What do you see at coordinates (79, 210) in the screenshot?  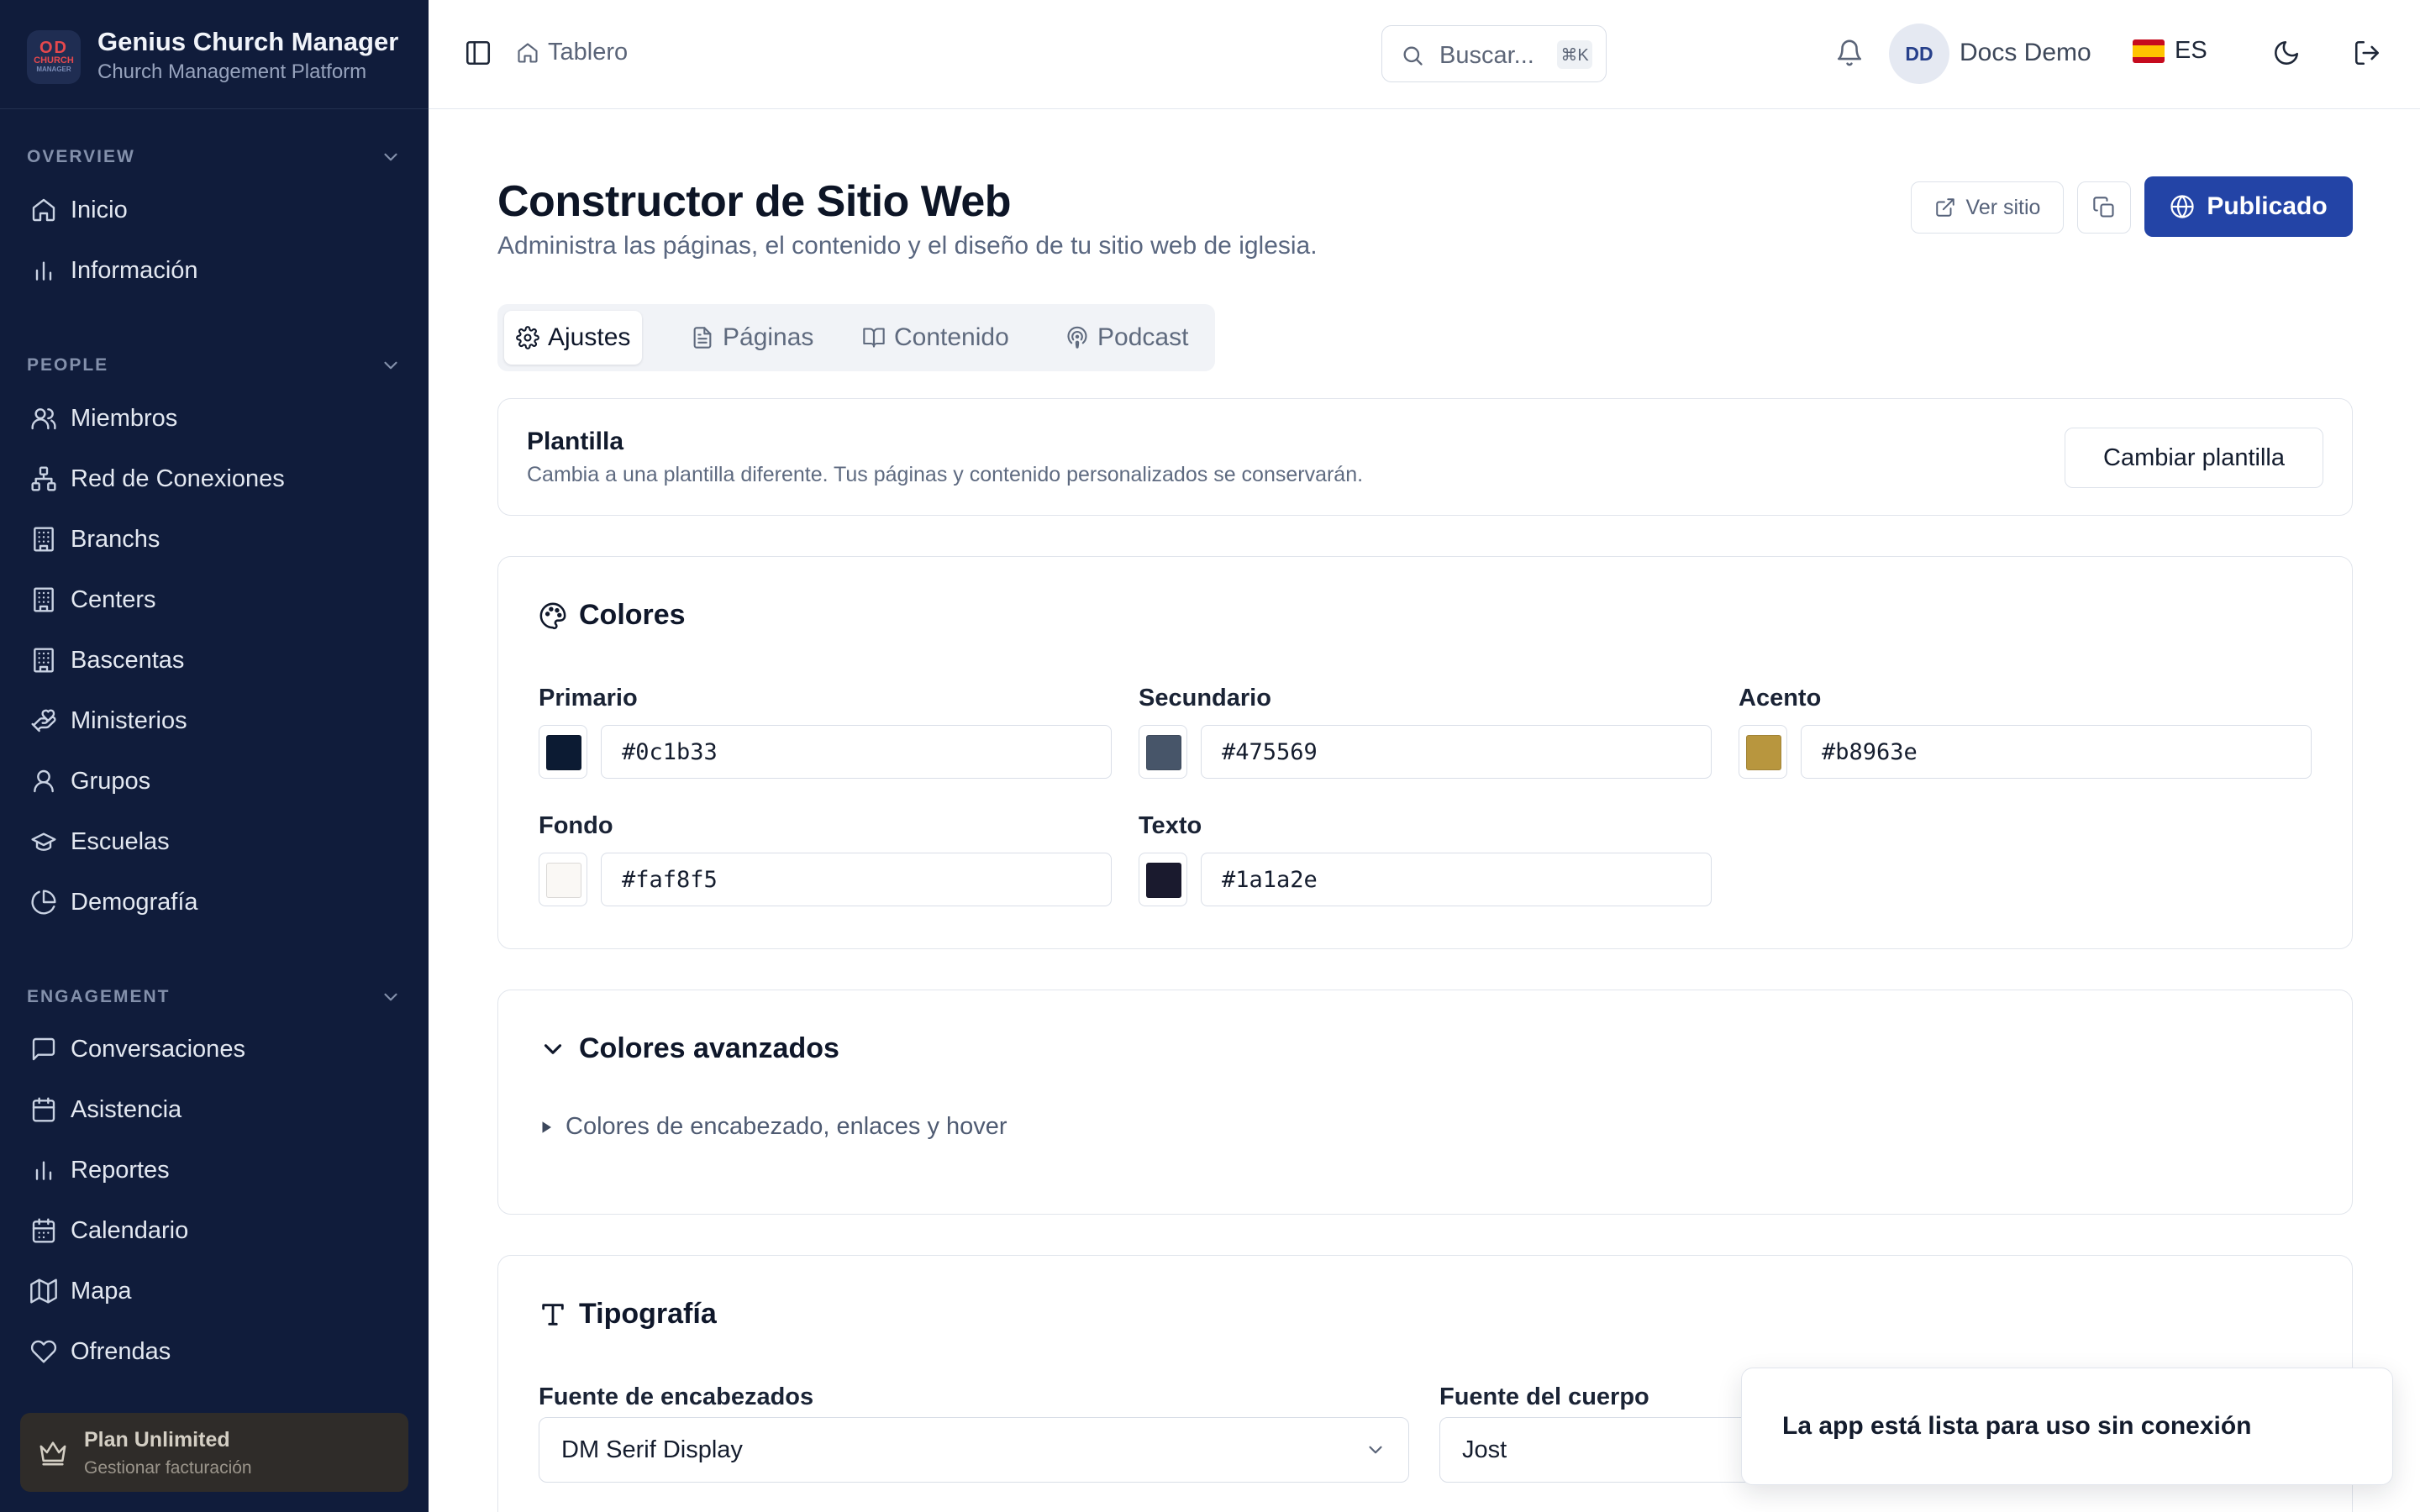 I see `sidebar-item-inicio: Inicio` at bounding box center [79, 210].